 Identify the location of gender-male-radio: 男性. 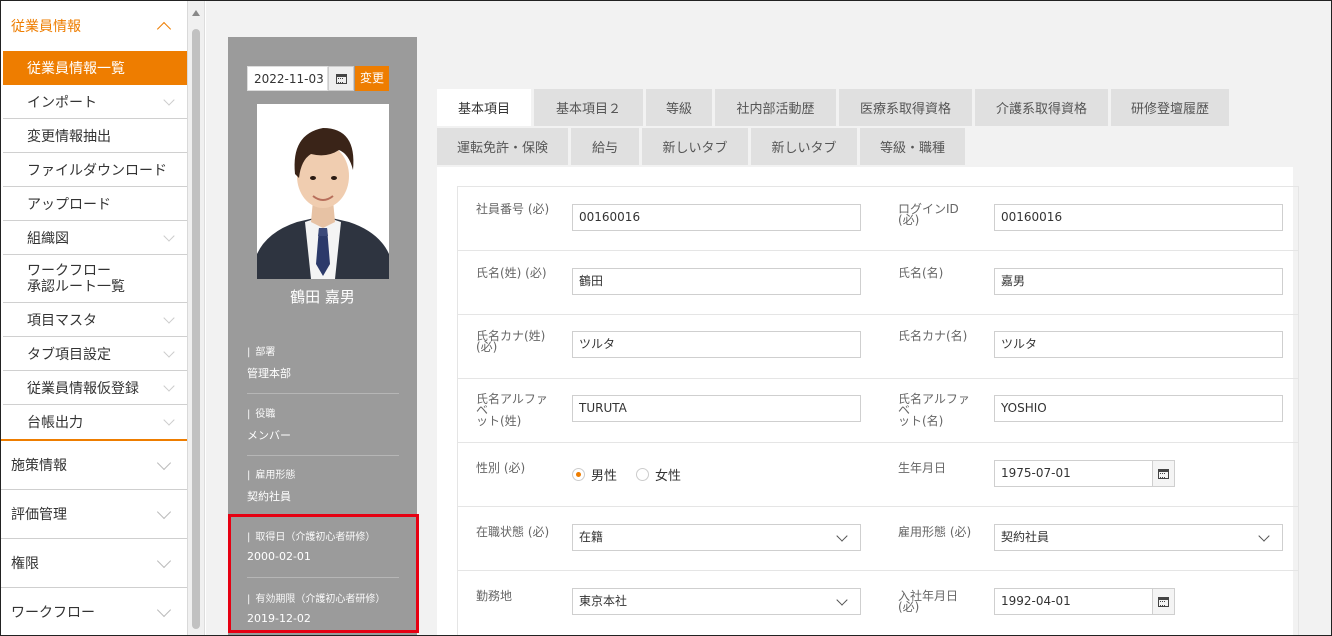
(594, 474).